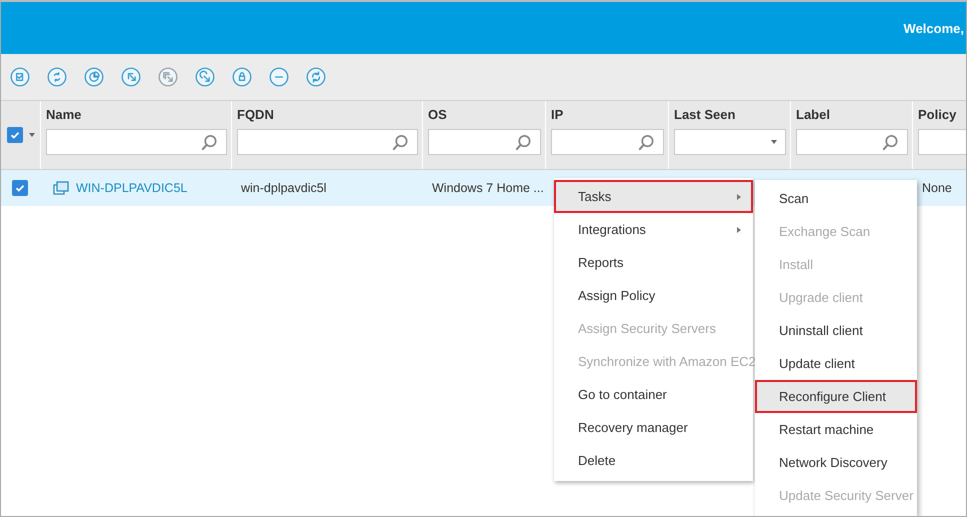 Image resolution: width=967 pixels, height=517 pixels. What do you see at coordinates (937, 114) in the screenshot?
I see `column-header: Policy` at bounding box center [937, 114].